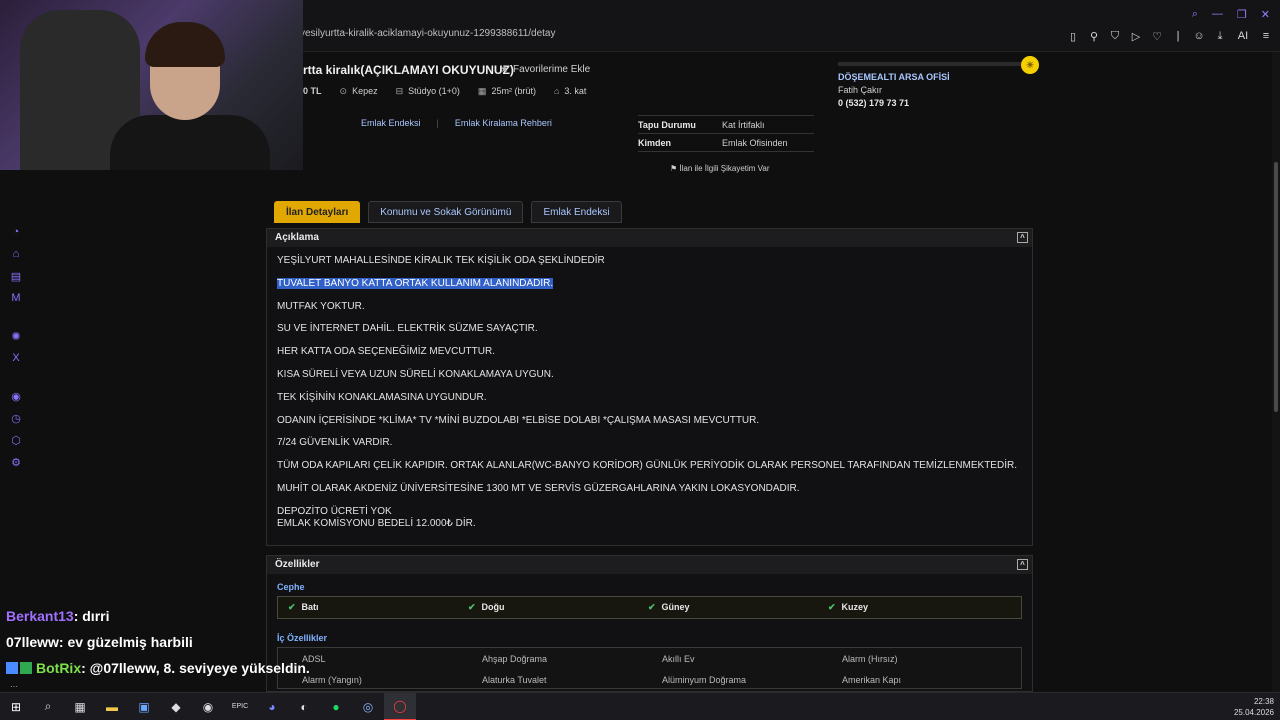 This screenshot has width=1280, height=720. Describe the element at coordinates (1265, 14) in the screenshot. I see `close-icon: ✕` at that location.